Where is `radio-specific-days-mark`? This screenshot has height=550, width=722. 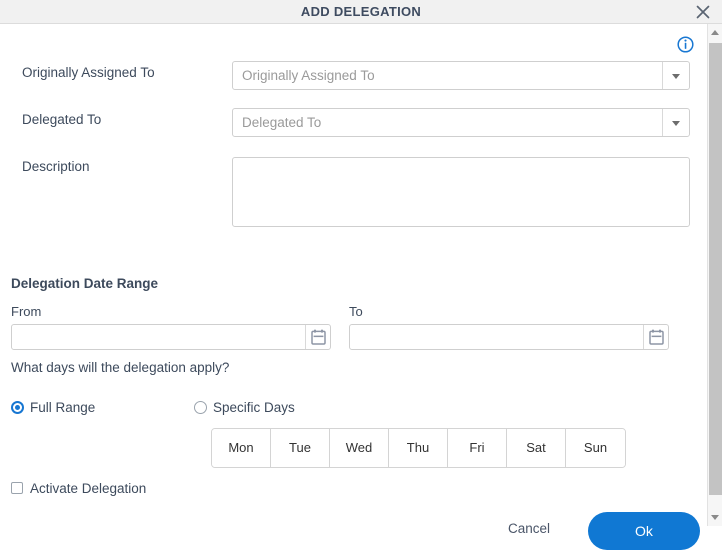 radio-specific-days-mark is located at coordinates (200, 407).